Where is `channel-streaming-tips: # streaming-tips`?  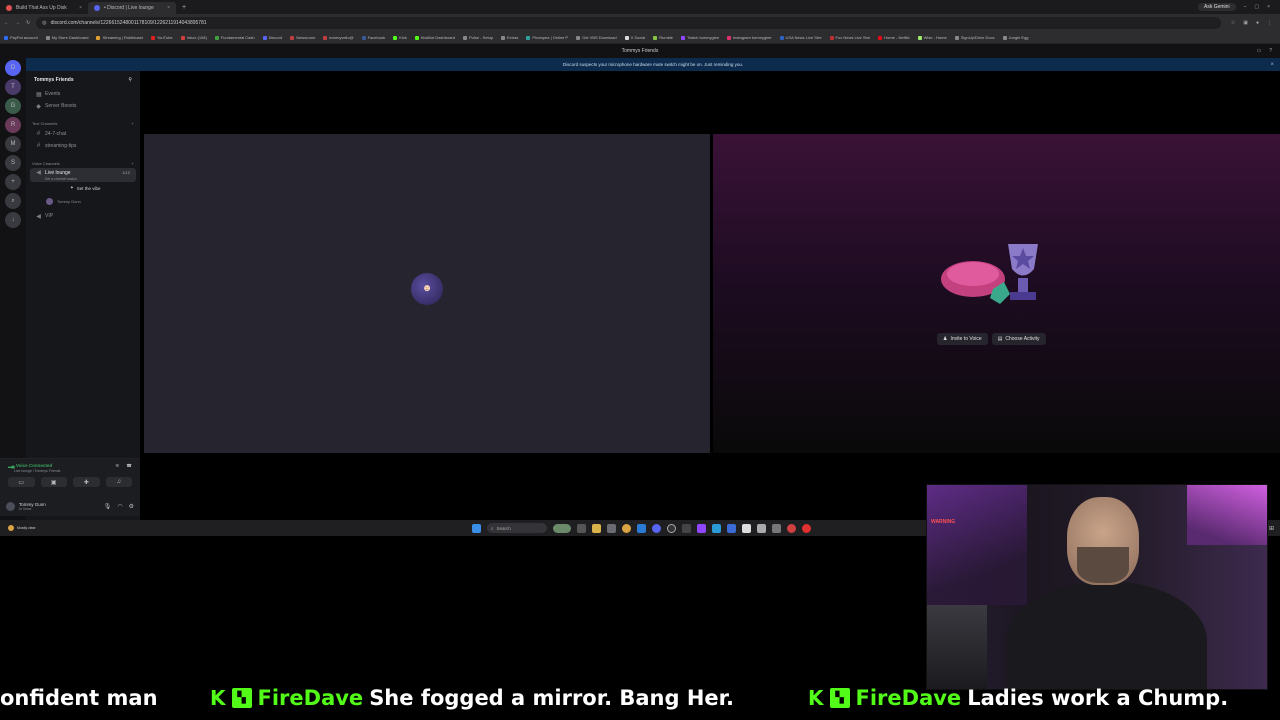 channel-streaming-tips: # streaming-tips is located at coordinates (83, 146).